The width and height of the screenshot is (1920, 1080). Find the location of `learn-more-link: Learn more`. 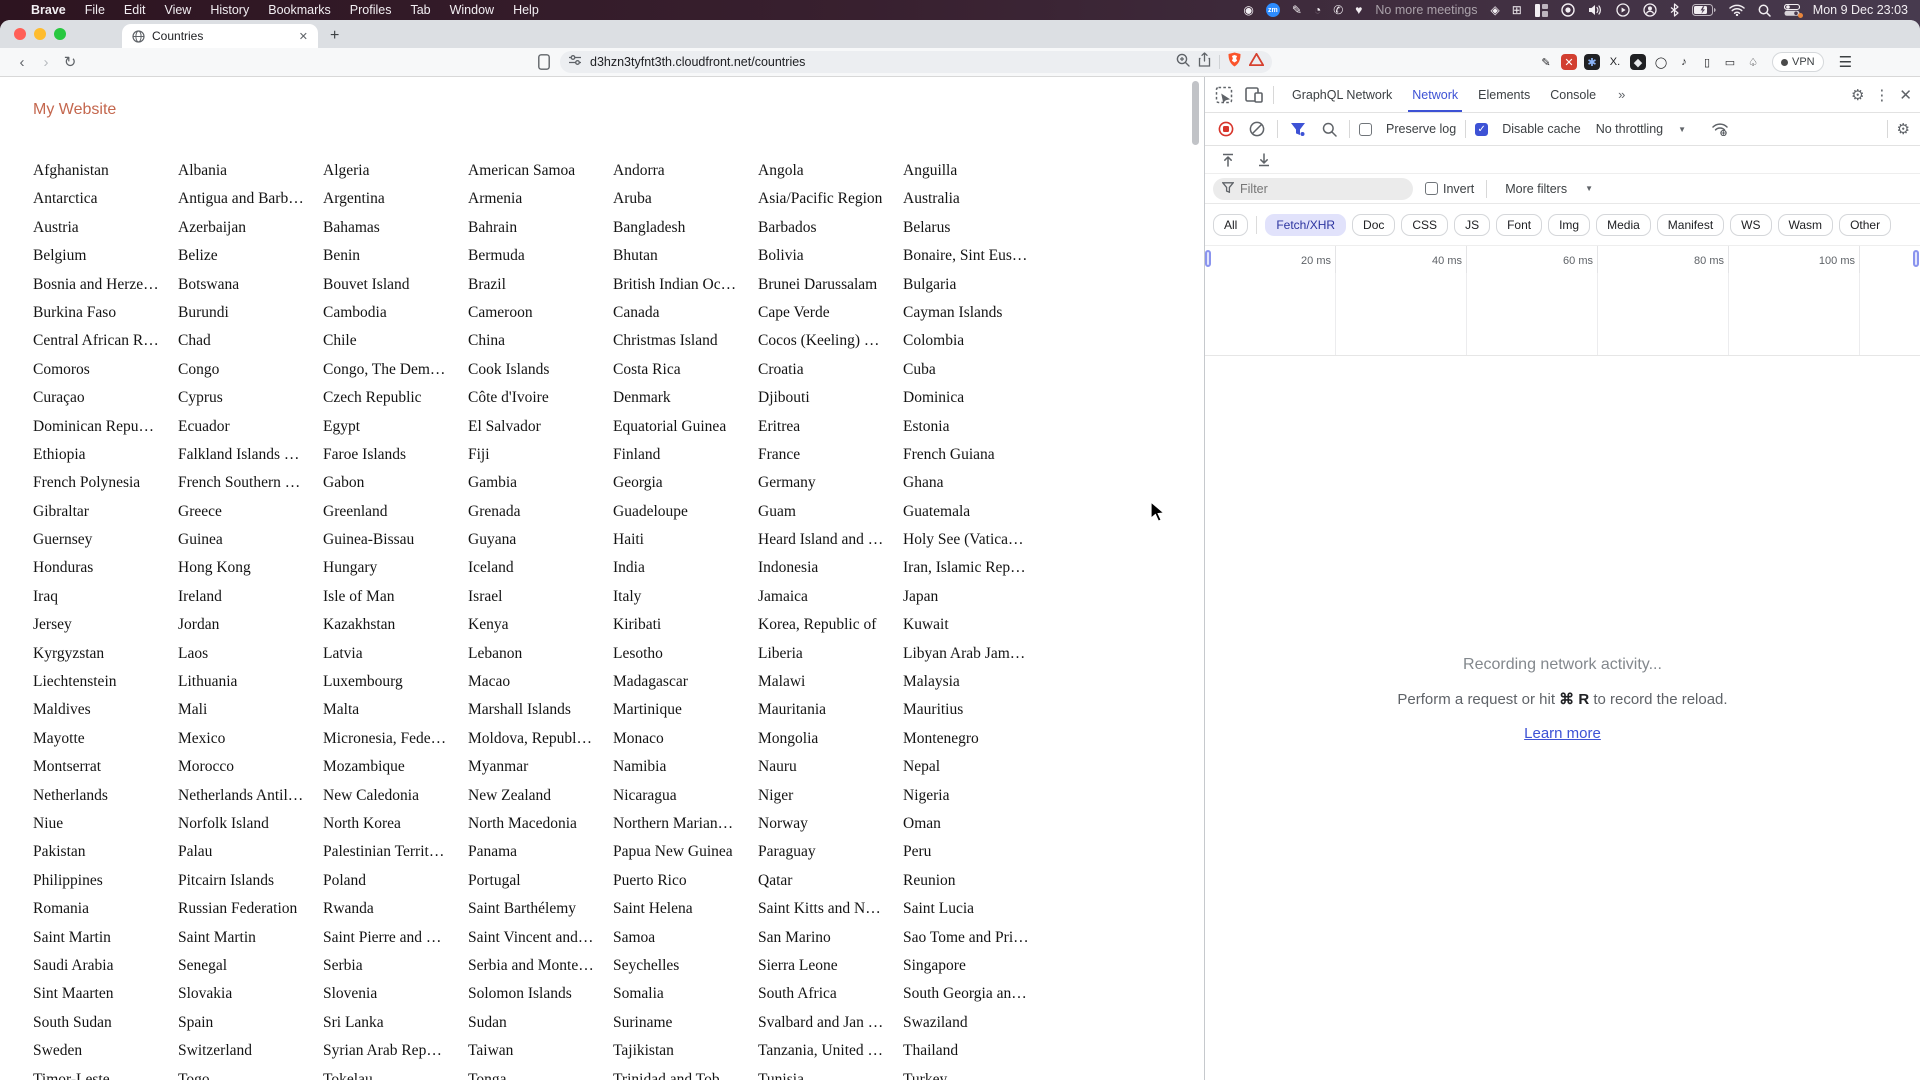

learn-more-link: Learn more is located at coordinates (1562, 733).